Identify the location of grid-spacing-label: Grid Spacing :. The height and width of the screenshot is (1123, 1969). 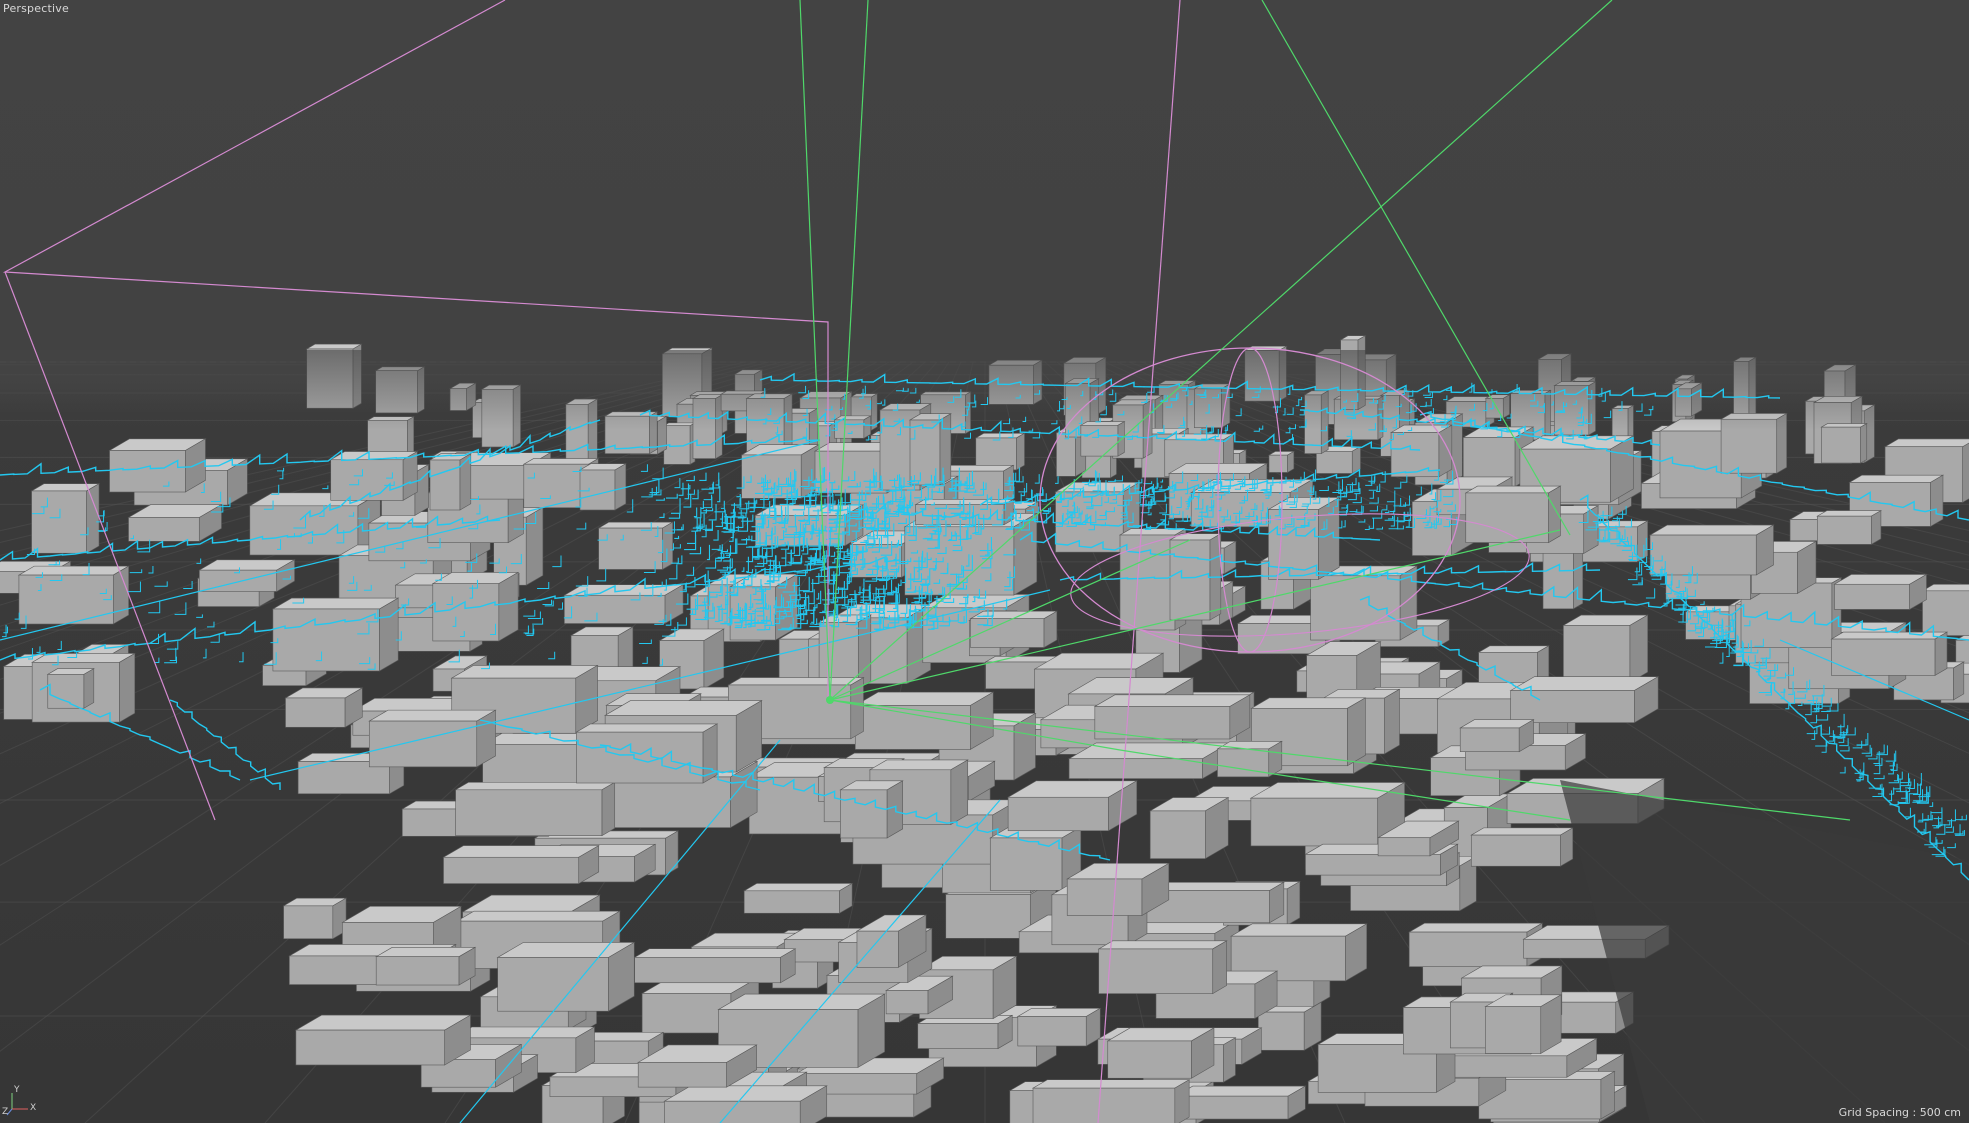
(1877, 1112).